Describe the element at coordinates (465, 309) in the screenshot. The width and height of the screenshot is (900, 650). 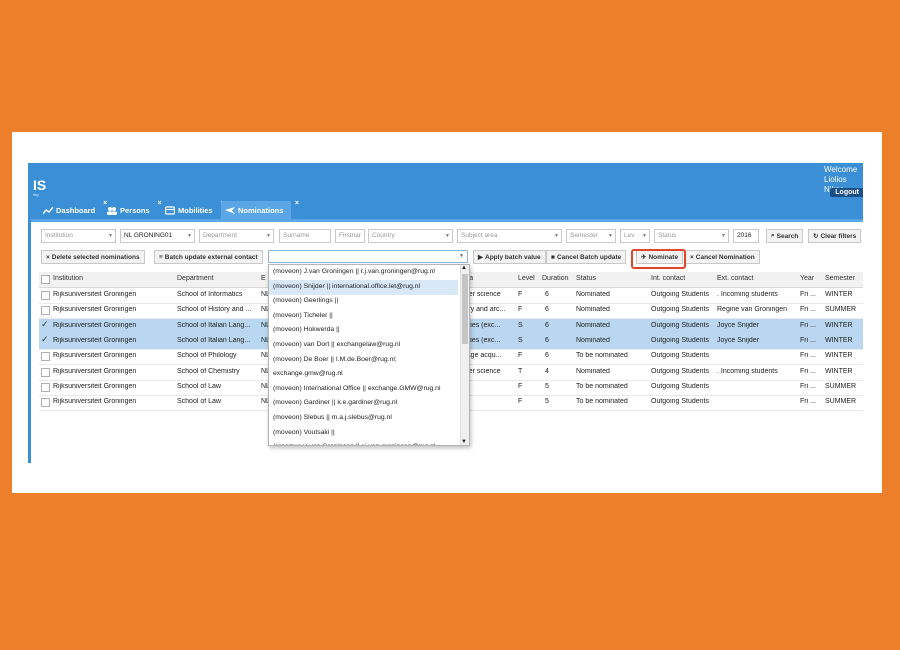
I see `scrollbar-thumb` at that location.